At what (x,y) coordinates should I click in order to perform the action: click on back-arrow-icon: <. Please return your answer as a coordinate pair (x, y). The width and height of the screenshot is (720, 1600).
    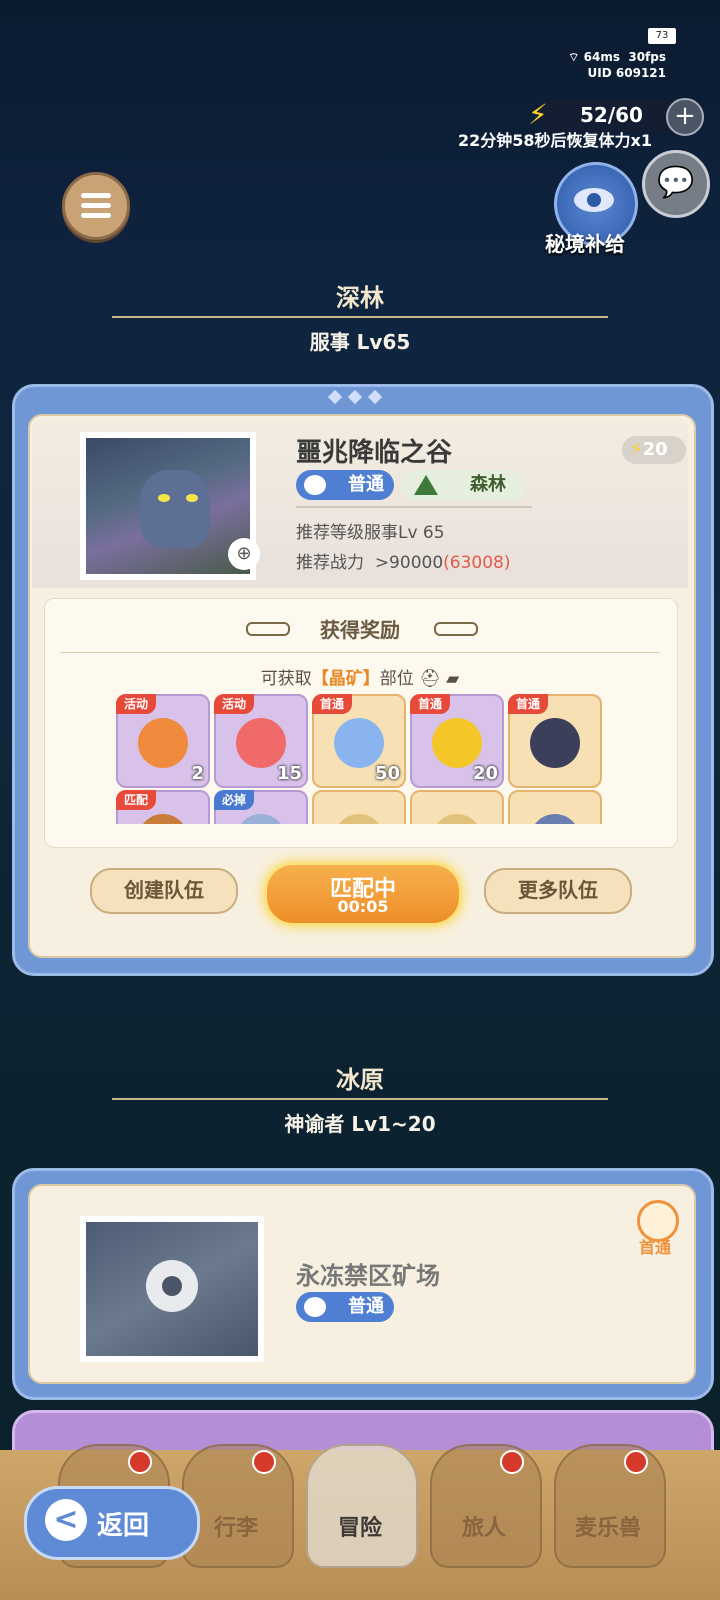
    Looking at the image, I should click on (66, 1520).